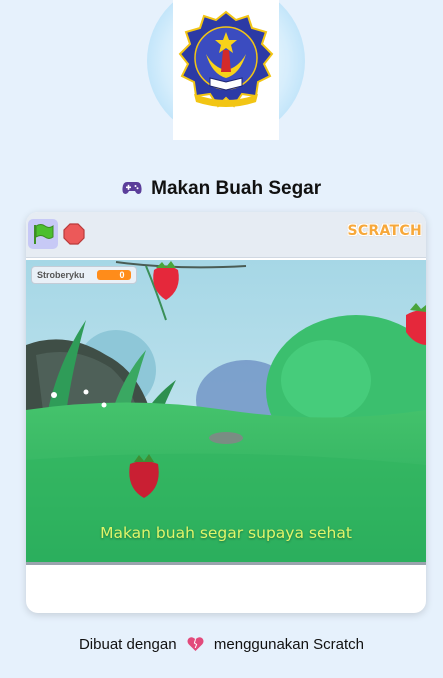 This screenshot has width=443, height=678. I want to click on footer-credit: Dibuat dengan menggunakan Scratch, so click(221, 646).